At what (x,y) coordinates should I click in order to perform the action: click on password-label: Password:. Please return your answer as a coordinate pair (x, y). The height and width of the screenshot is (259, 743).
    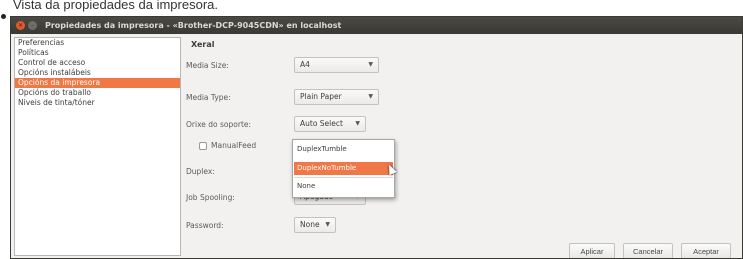
    Looking at the image, I should click on (205, 225).